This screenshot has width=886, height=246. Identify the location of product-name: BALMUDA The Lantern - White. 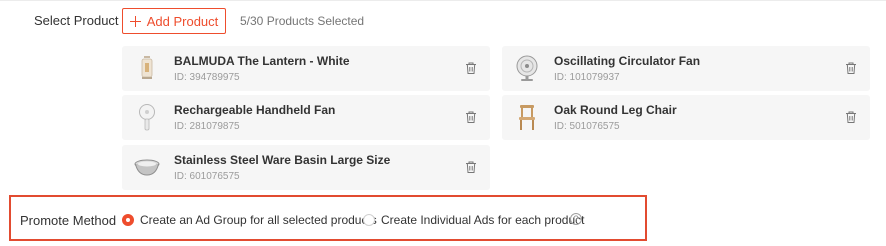
(262, 61).